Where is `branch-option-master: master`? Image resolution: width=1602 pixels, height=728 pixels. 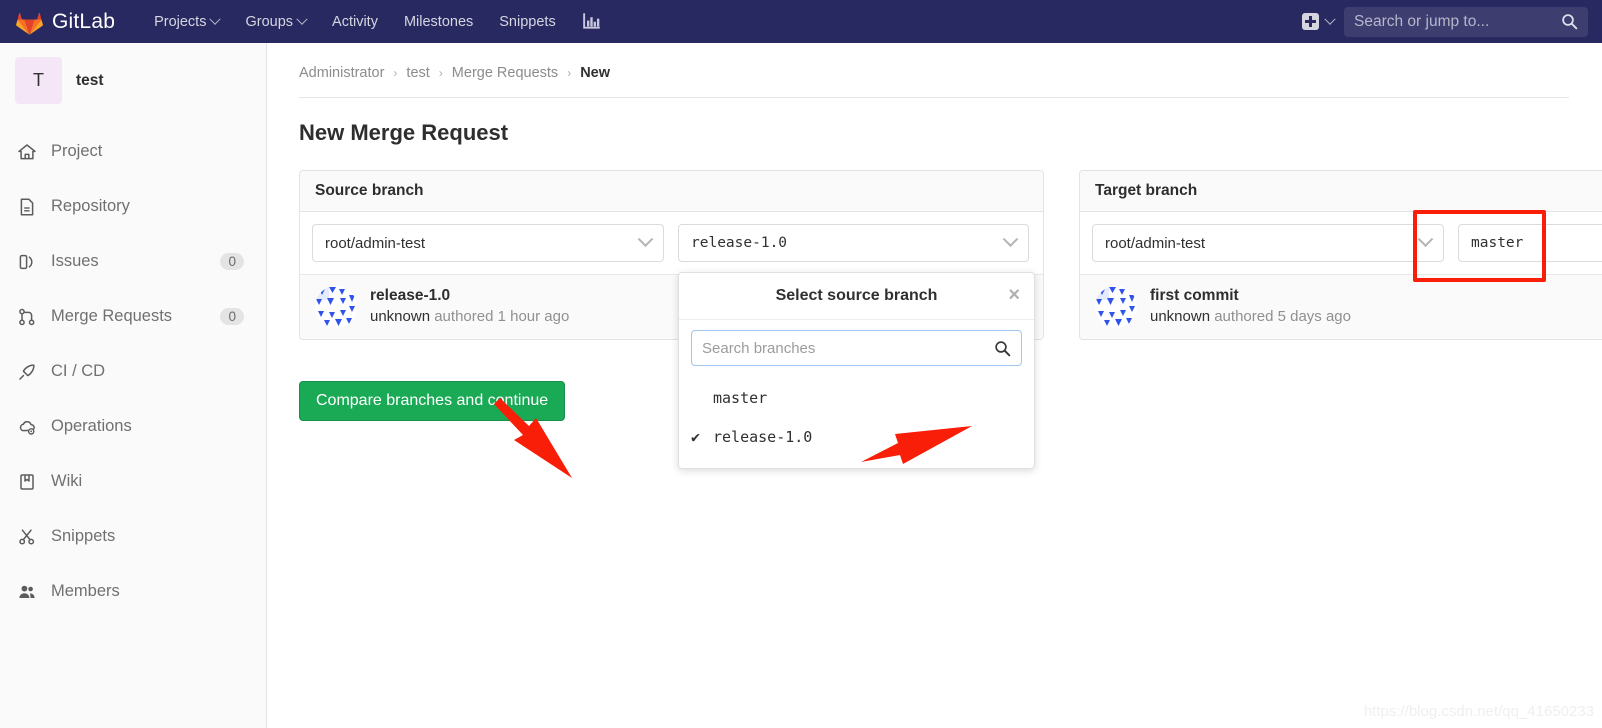 branch-option-master: master is located at coordinates (856, 397).